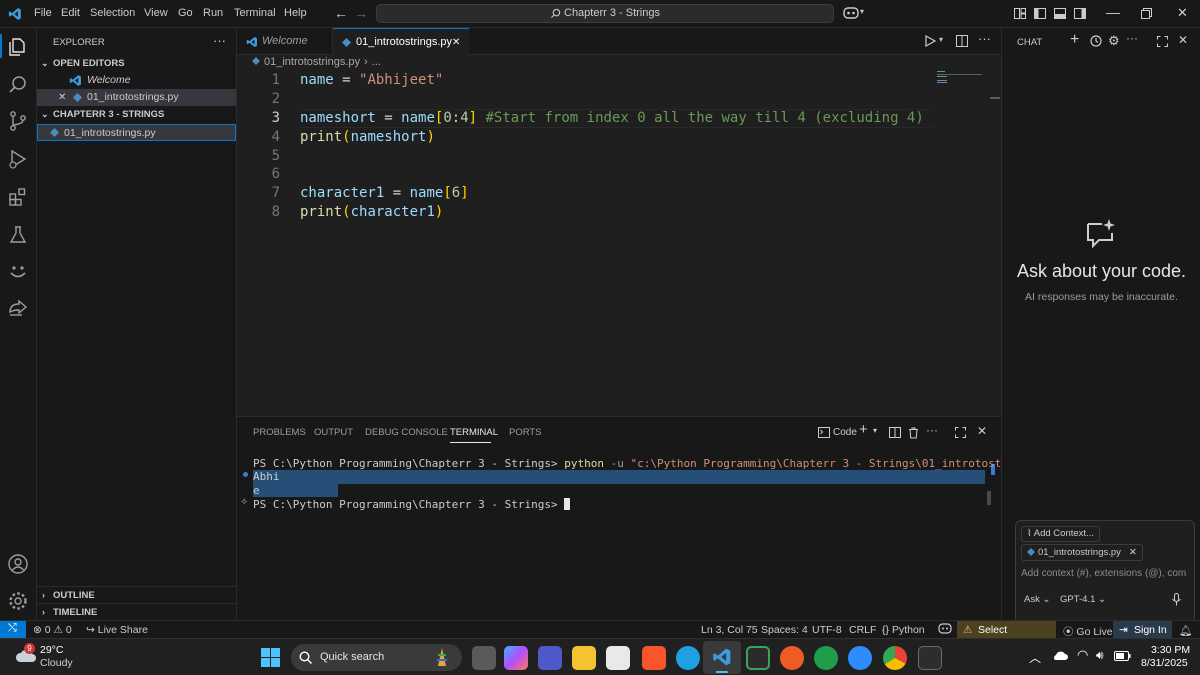  I want to click on customize-layout-icon, so click(1020, 13).